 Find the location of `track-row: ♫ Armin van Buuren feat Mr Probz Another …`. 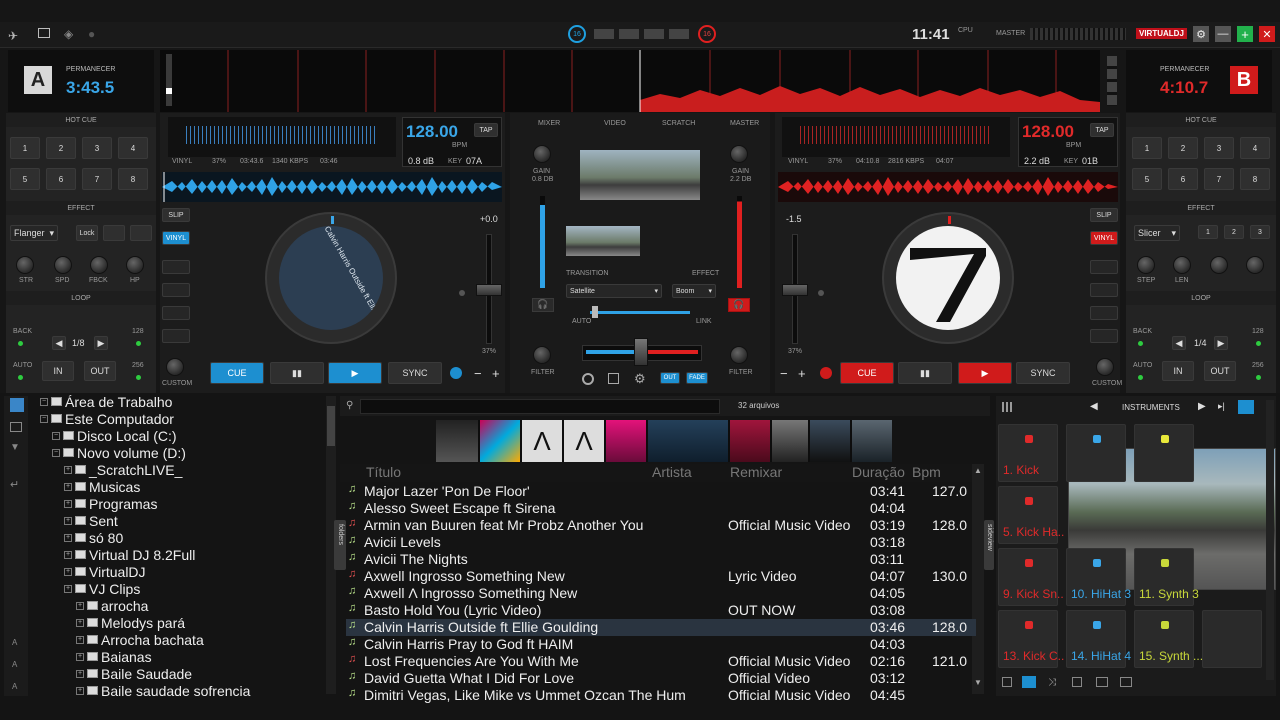

track-row: ♫ Armin van Buuren feat Mr Probz Another … is located at coordinates (661, 525).